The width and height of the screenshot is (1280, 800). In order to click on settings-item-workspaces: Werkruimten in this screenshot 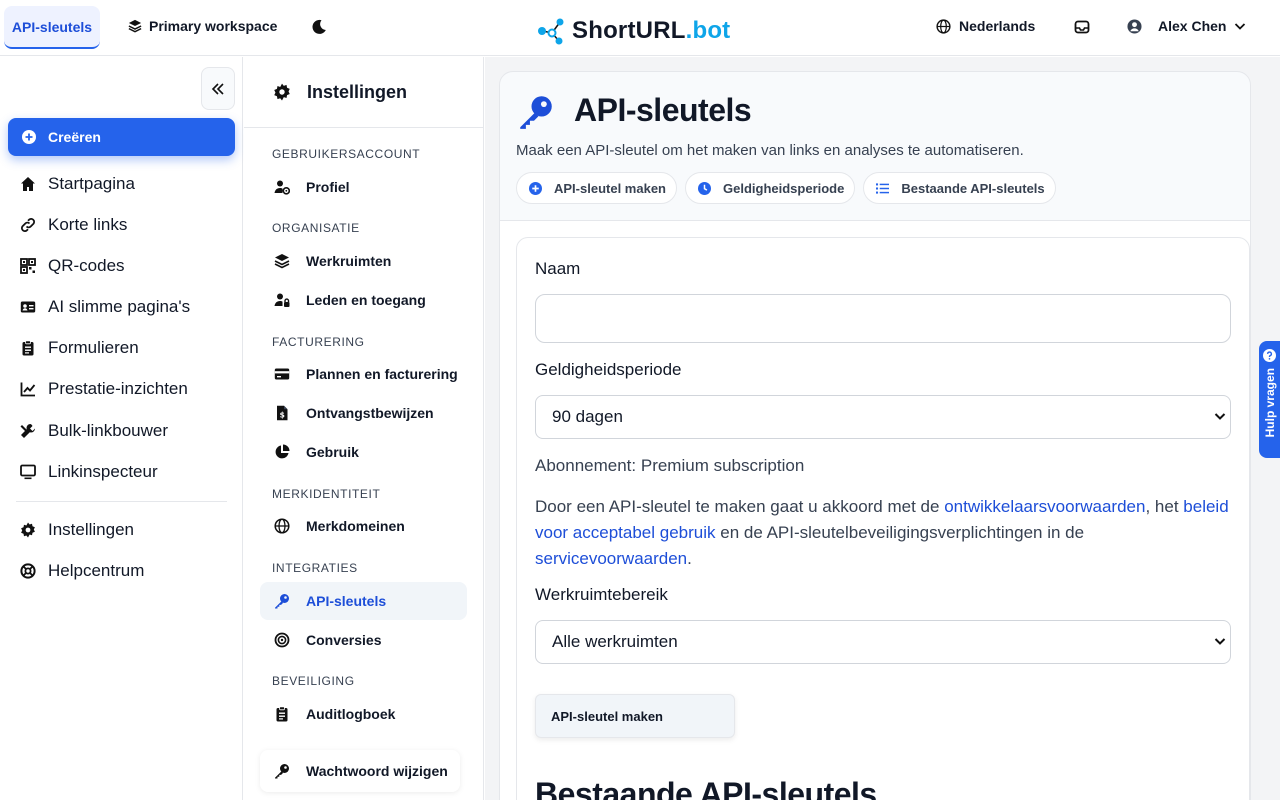, I will do `click(363, 261)`.